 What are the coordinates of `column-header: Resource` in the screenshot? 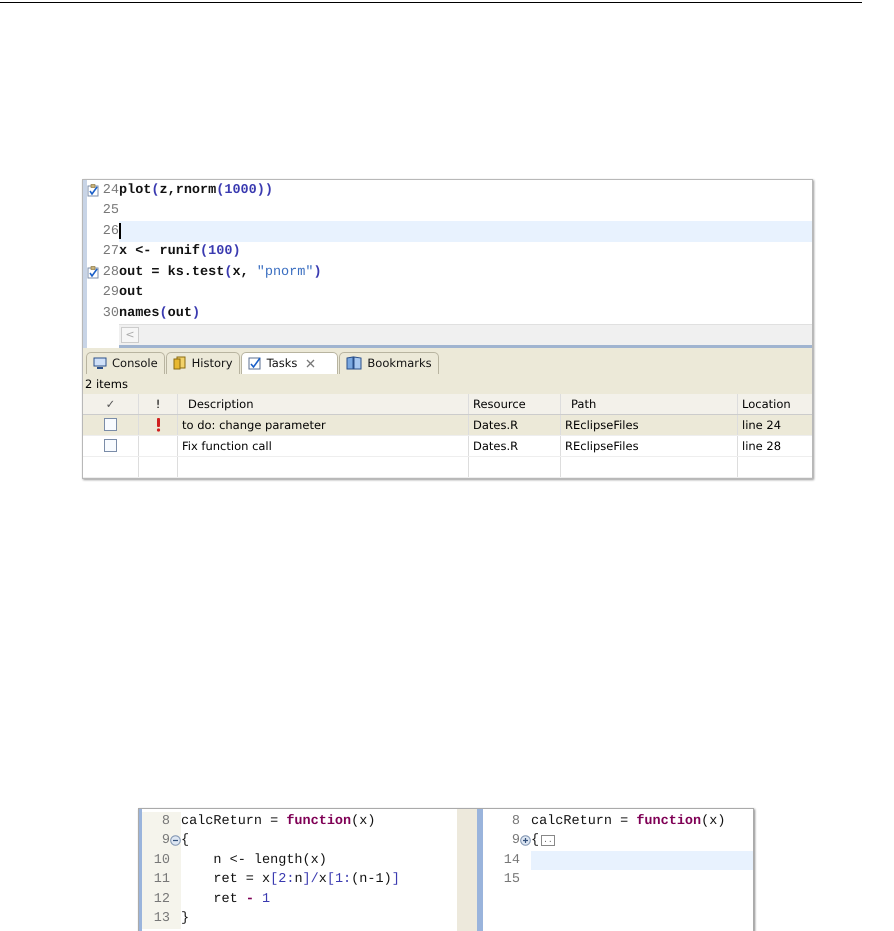 It's located at (515, 404).